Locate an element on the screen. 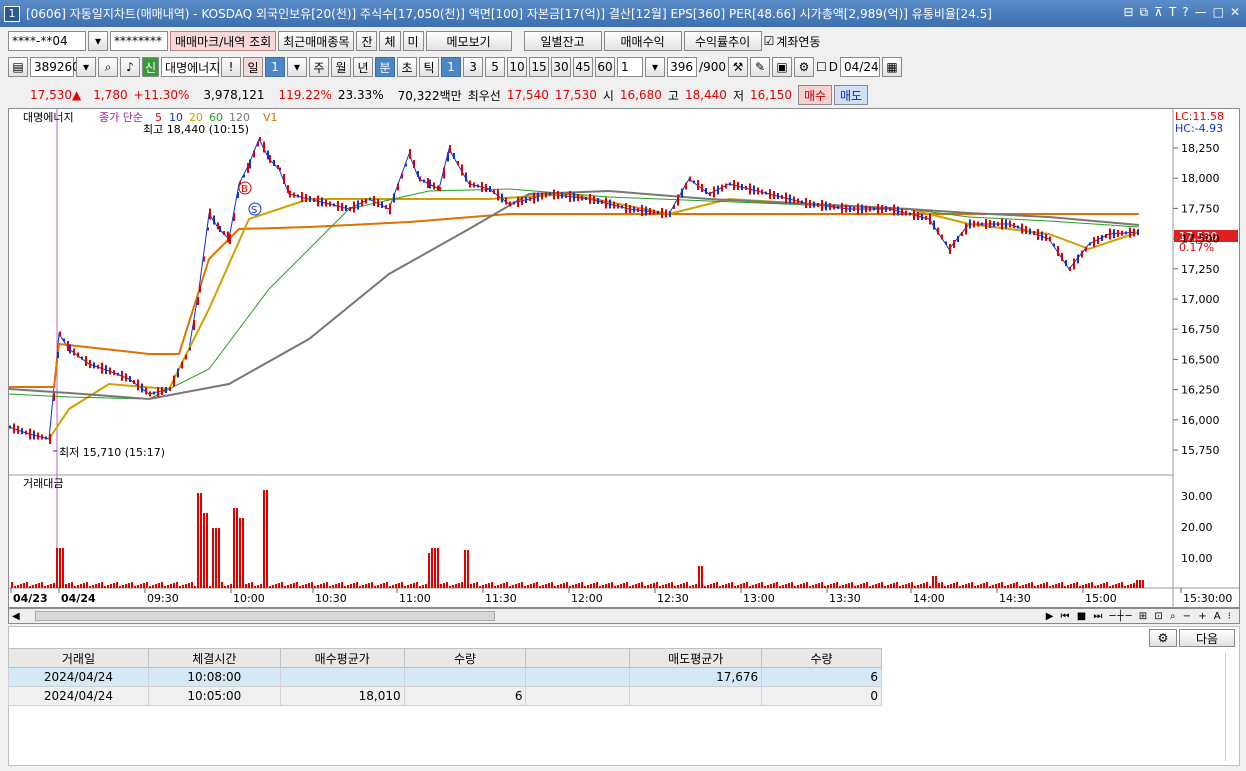 This screenshot has height=771, width=1246. interval-input: 1 is located at coordinates (630, 67).